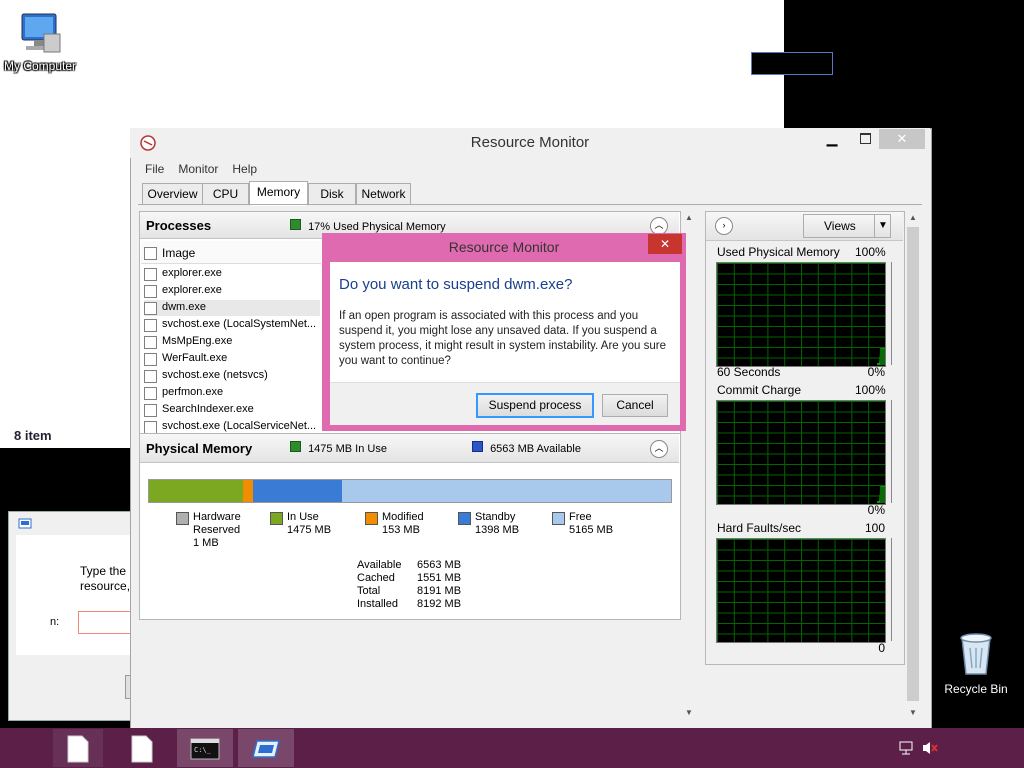 Image resolution: width=1024 pixels, height=768 pixels. What do you see at coordinates (379, 565) in the screenshot?
I see `stat-label: Available` at bounding box center [379, 565].